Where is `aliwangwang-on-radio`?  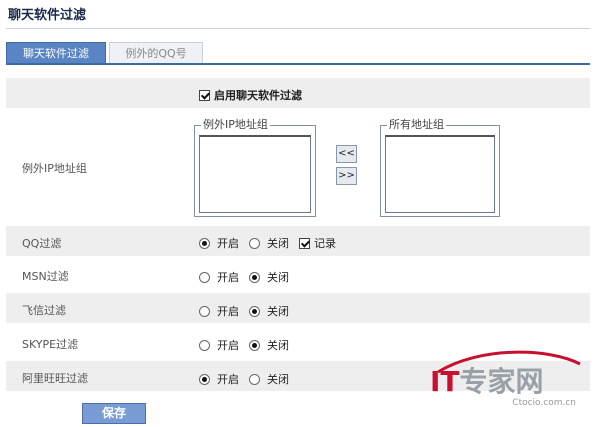
aliwangwang-on-radio is located at coordinates (204, 379).